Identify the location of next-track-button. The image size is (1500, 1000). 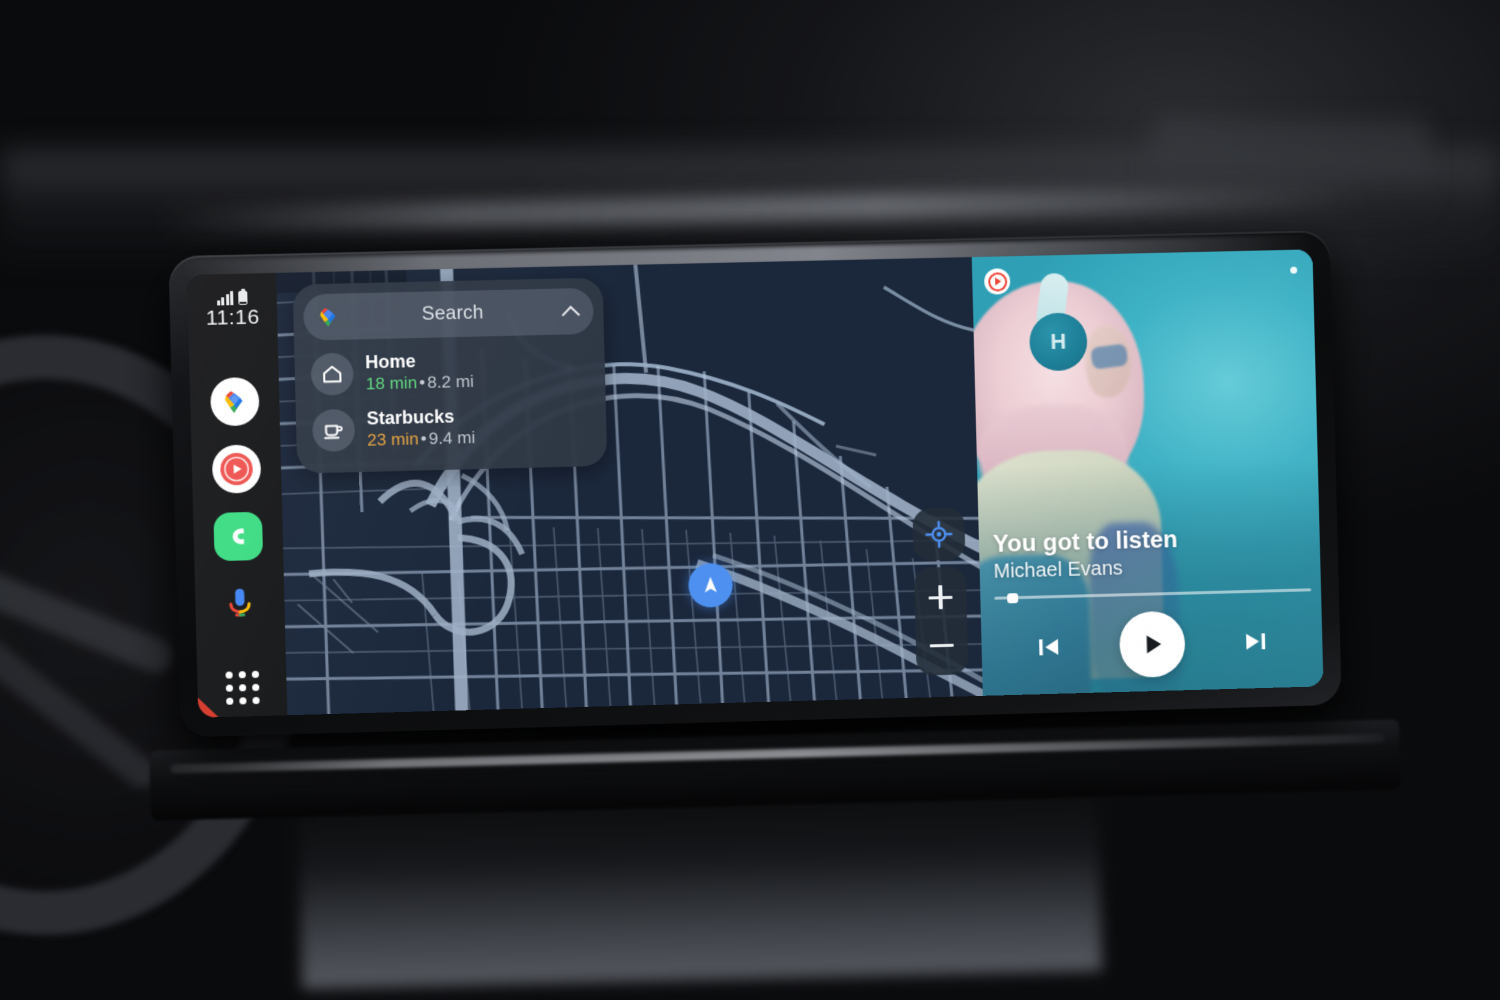
(1255, 641).